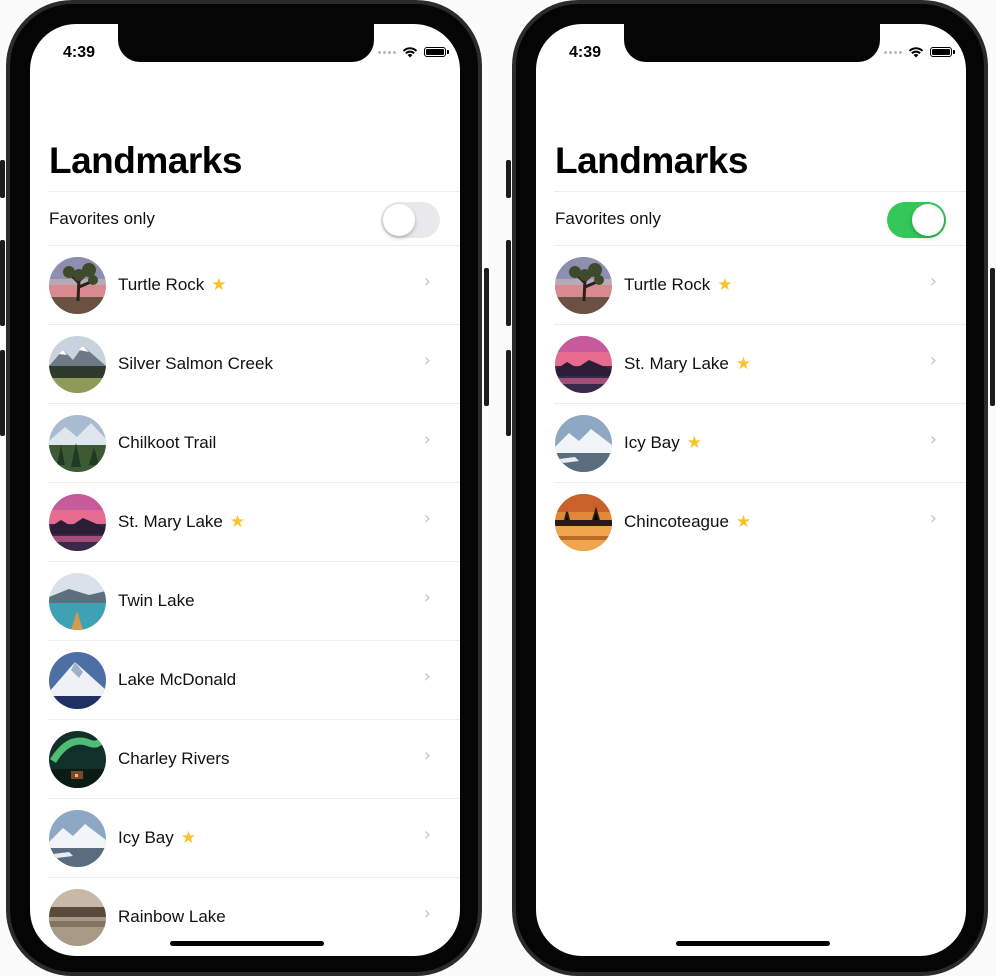  I want to click on list-item: Silver Salmon Creek ›, so click(254, 363).